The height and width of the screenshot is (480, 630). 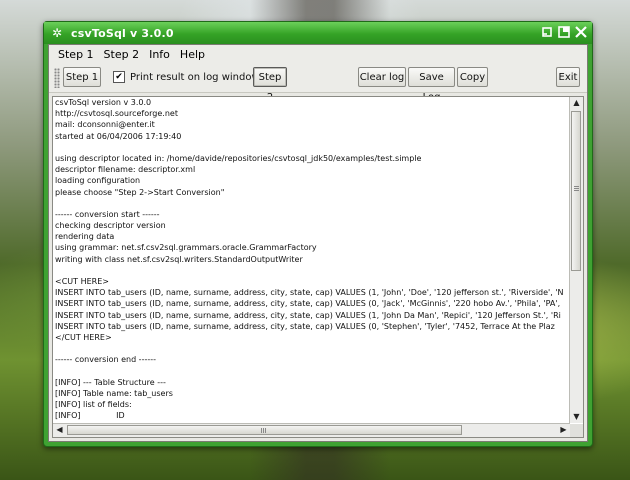 I want to click on menu-bar: Step 1 Step 2 Info Help, so click(x=318, y=54).